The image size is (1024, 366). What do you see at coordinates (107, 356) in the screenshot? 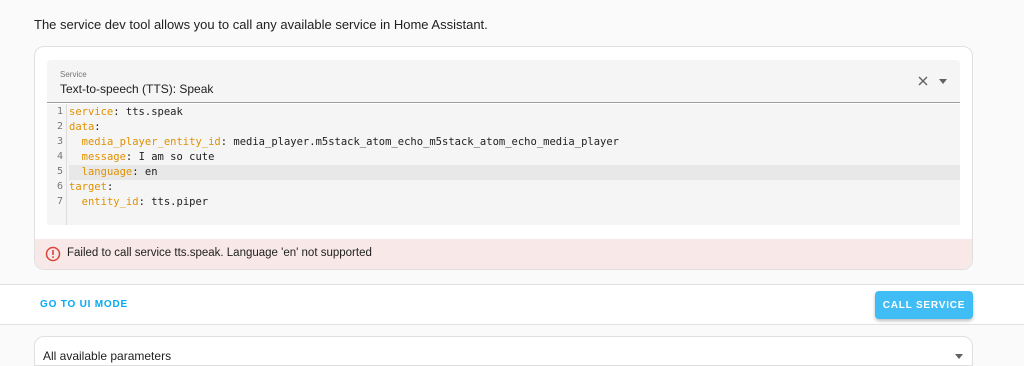
I see `all-parameters-label: All available parameters` at bounding box center [107, 356].